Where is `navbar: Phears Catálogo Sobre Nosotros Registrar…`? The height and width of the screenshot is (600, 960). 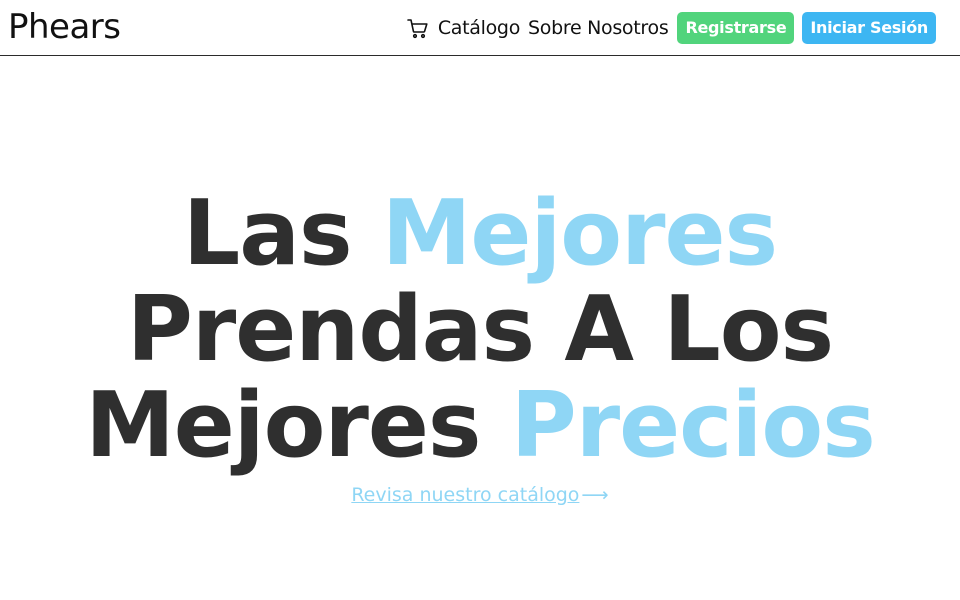
navbar: Phears Catálogo Sobre Nosotros Registrar… is located at coordinates (480, 28).